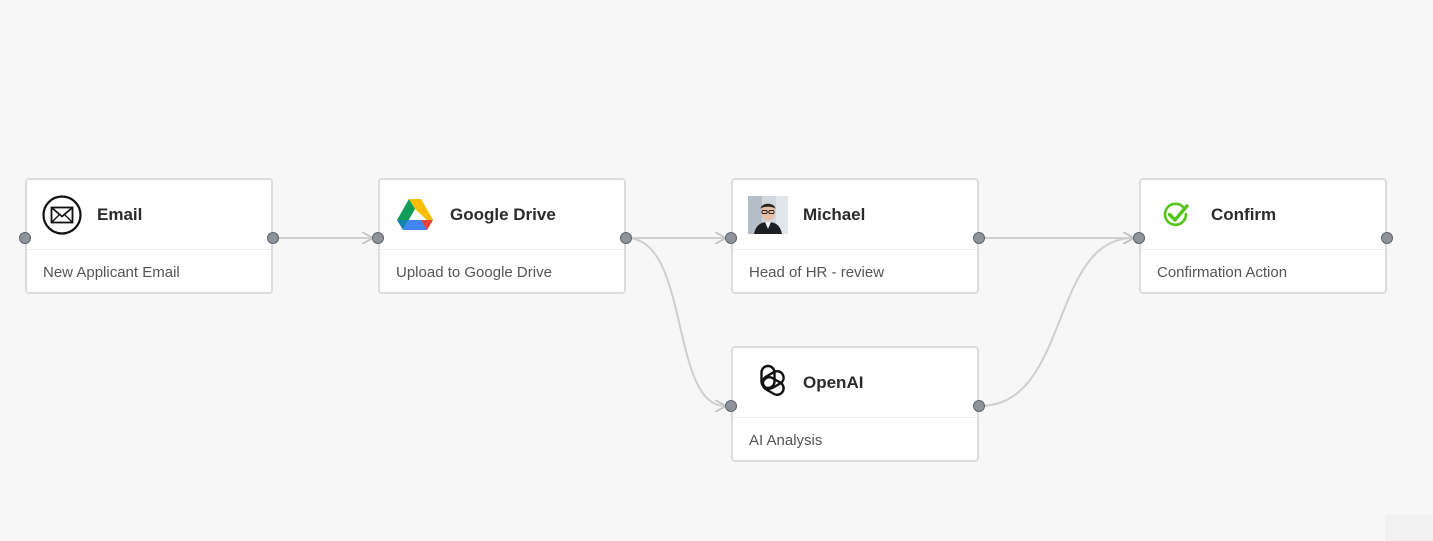  Describe the element at coordinates (474, 272) in the screenshot. I see `node-subtitle: Upload to Google Drive` at that location.